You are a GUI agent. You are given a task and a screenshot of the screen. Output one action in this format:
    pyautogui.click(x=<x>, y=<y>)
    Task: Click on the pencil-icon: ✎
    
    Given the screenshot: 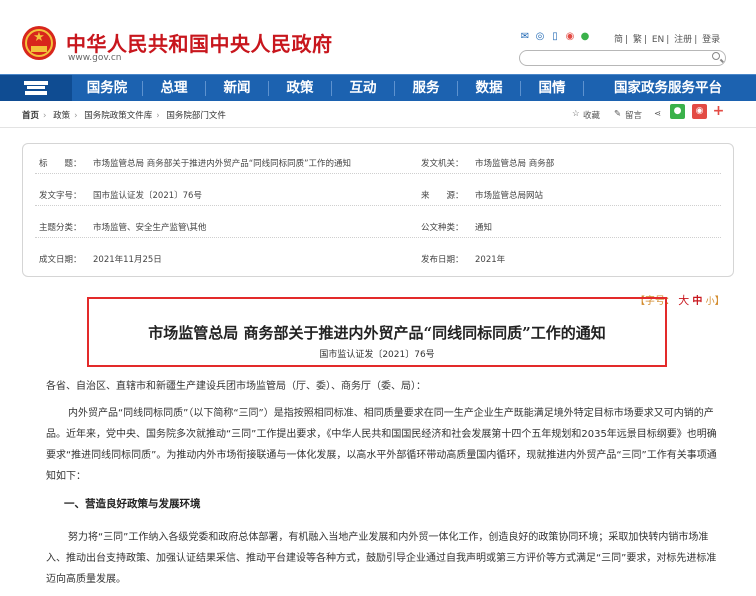 What is the action you would take?
    pyautogui.click(x=617, y=114)
    